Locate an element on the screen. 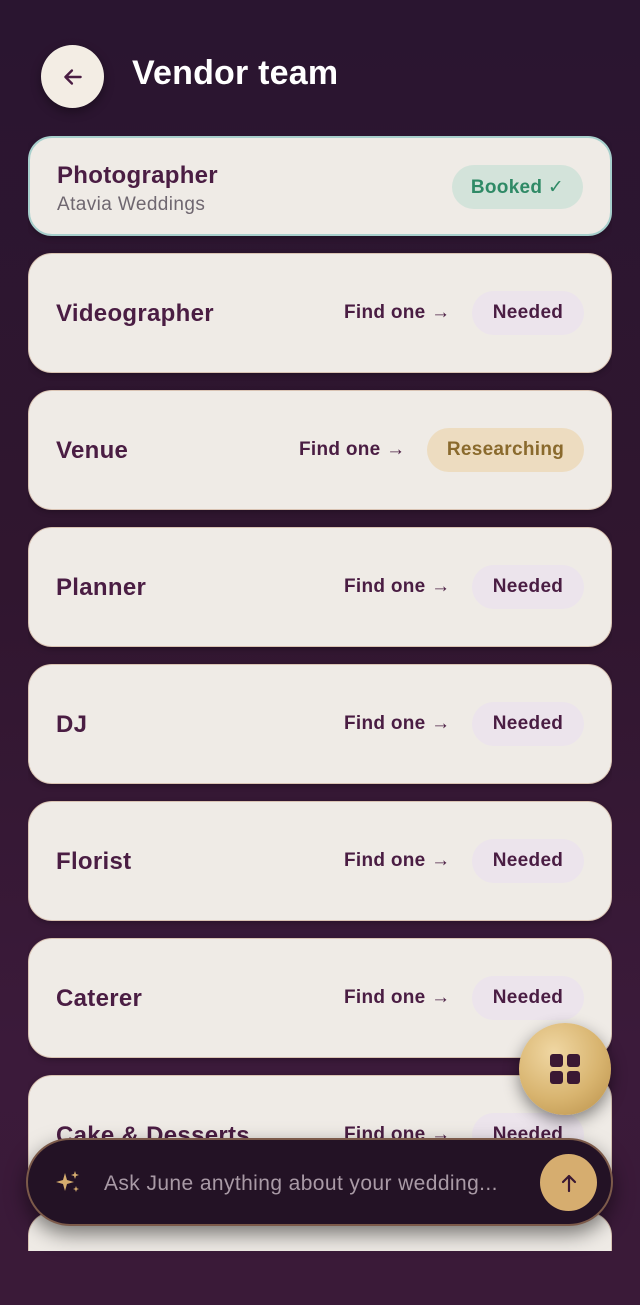  grid-icon is located at coordinates (565, 1069).